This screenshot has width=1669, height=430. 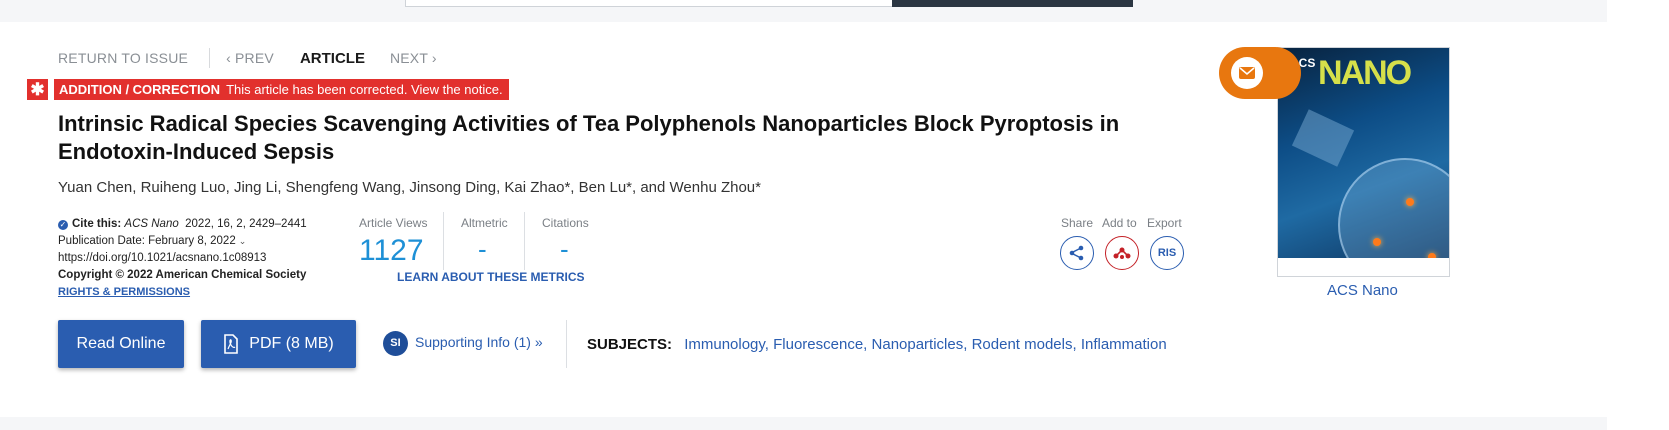 I want to click on add-to-mendeley-button, so click(x=1122, y=253).